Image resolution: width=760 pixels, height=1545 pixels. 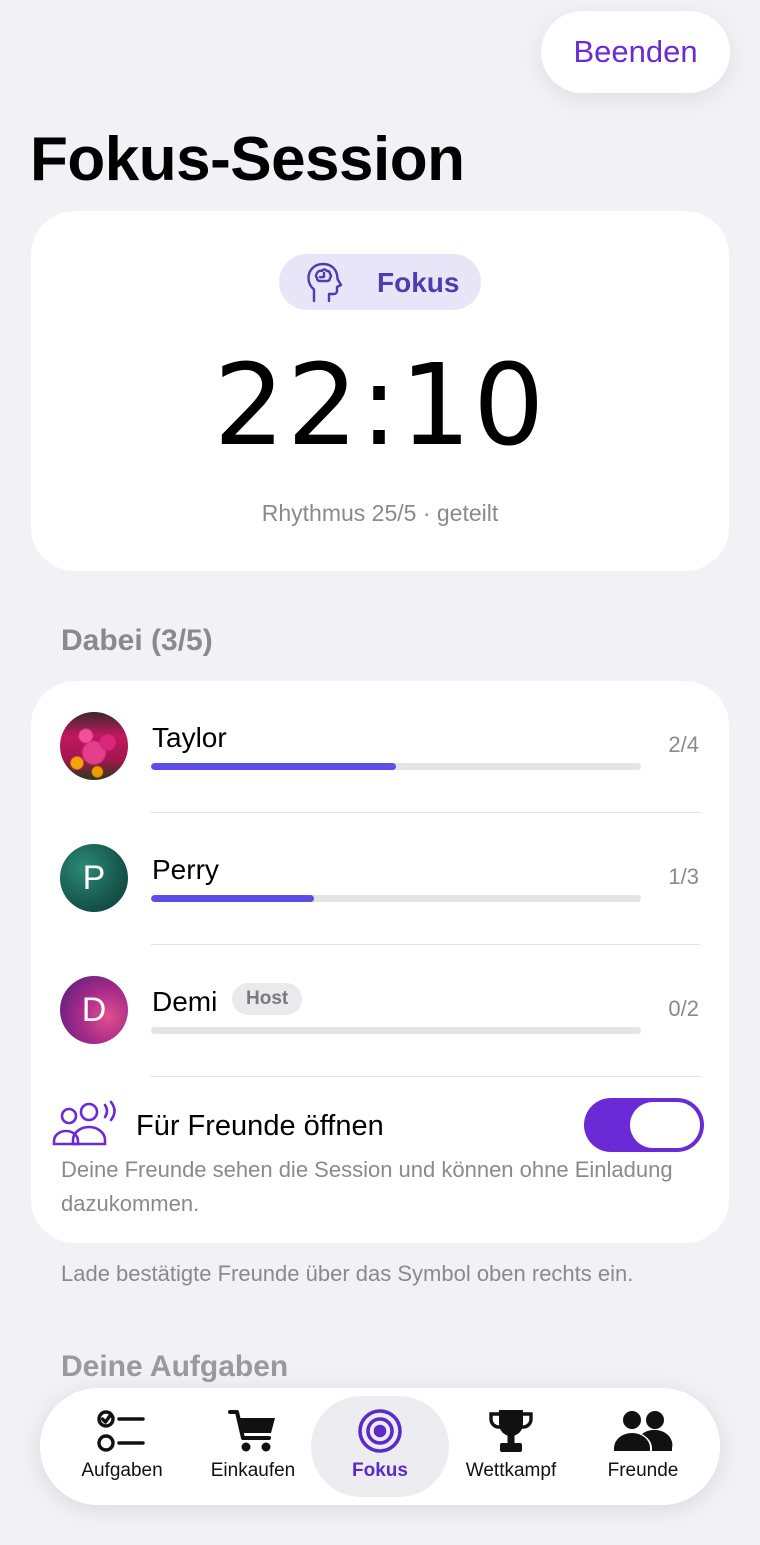 I want to click on tab-einkaufen: Einkaufen, so click(x=253, y=1446).